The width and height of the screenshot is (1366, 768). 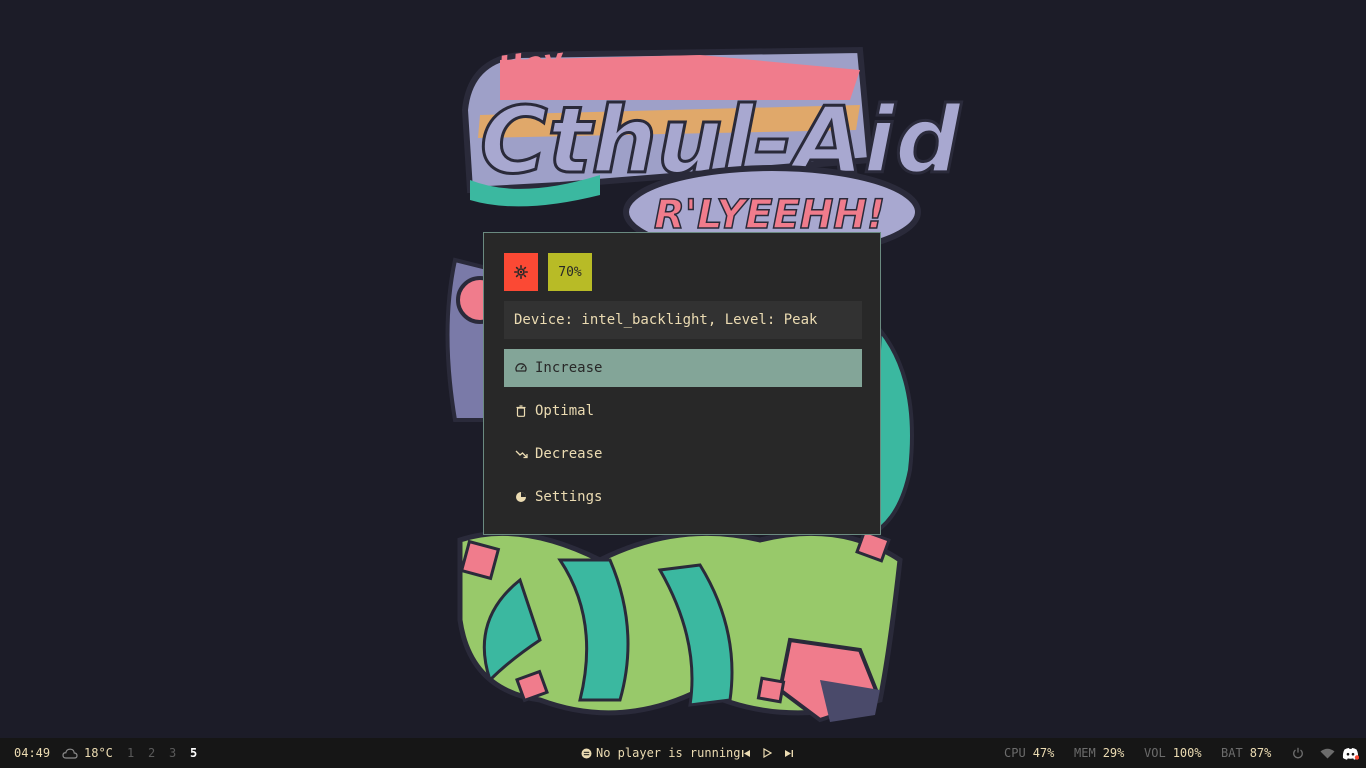 I want to click on power-icon, so click(x=1298, y=753).